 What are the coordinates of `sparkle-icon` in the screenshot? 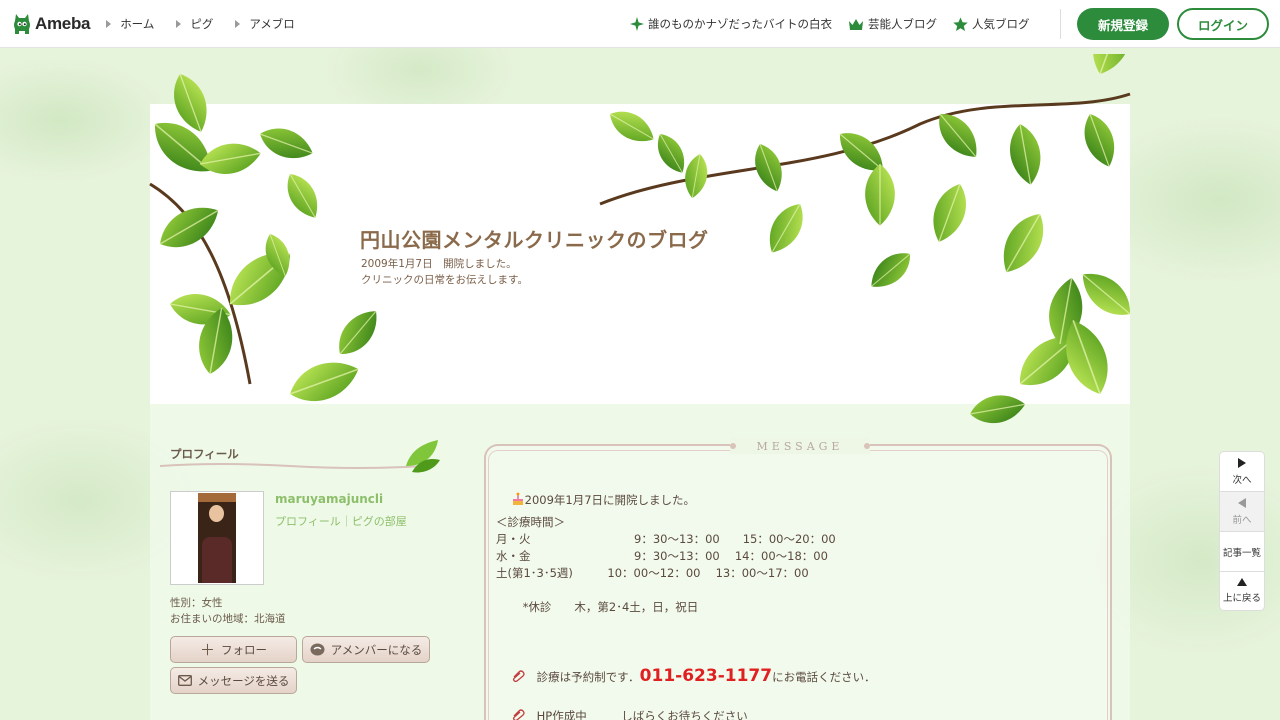 It's located at (637, 24).